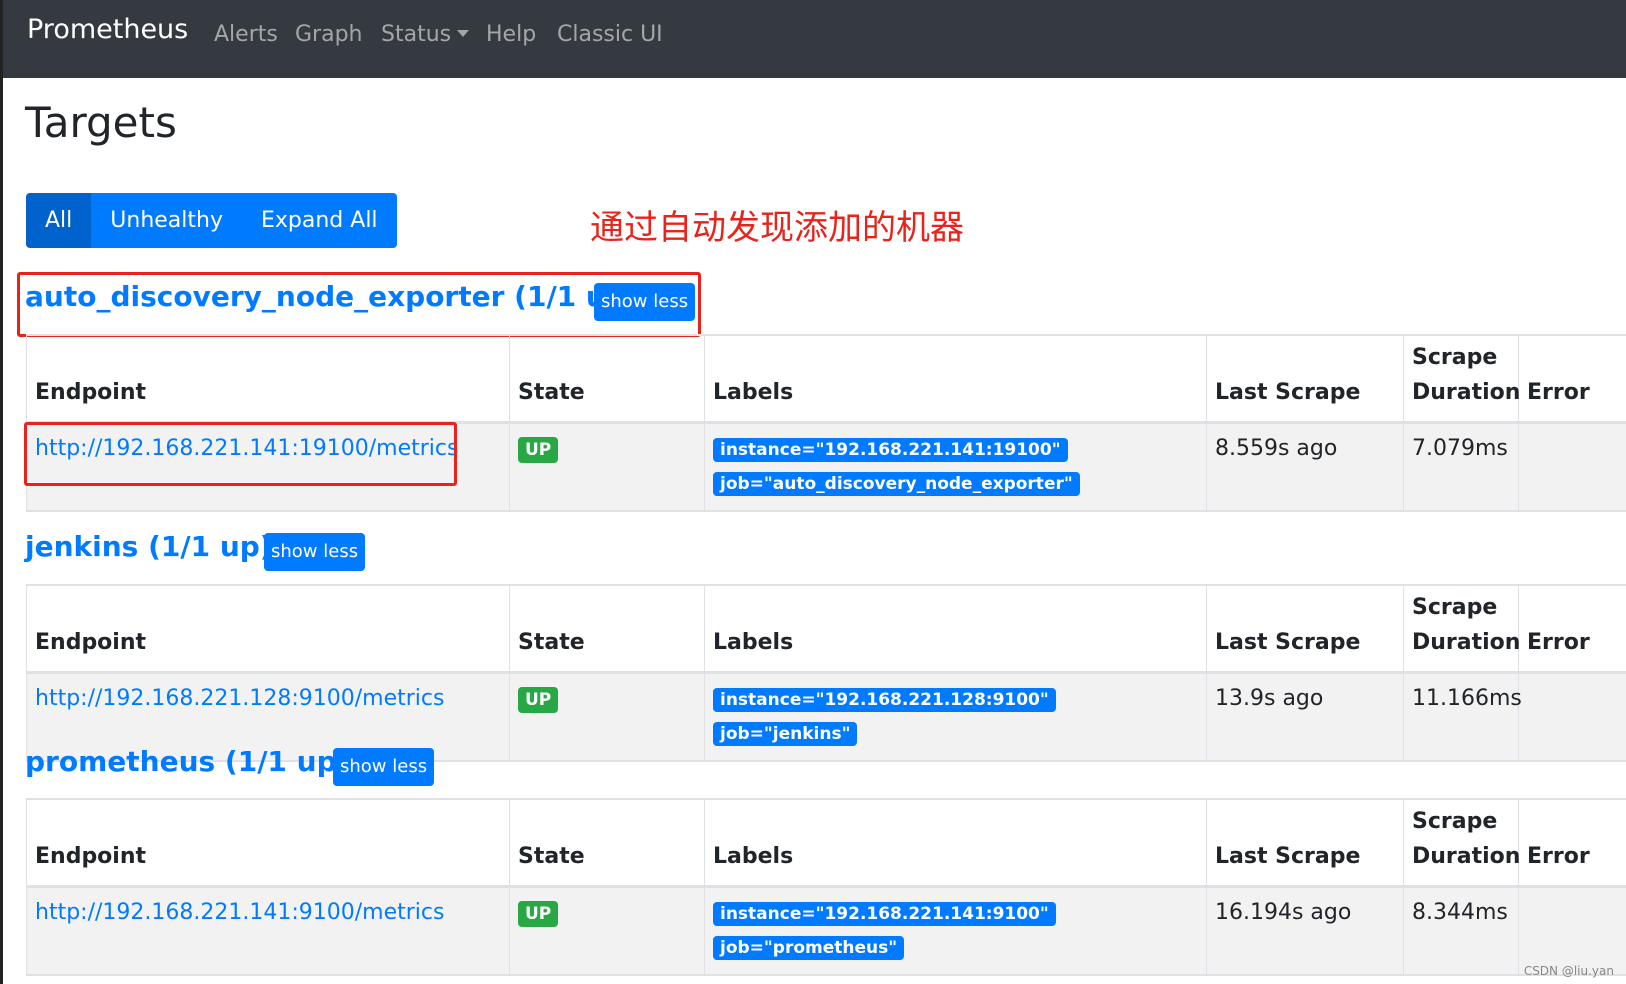 The image size is (1626, 984). What do you see at coordinates (1305, 931) in the screenshot?
I see `last-scrape-cell: 16.194s ago` at bounding box center [1305, 931].